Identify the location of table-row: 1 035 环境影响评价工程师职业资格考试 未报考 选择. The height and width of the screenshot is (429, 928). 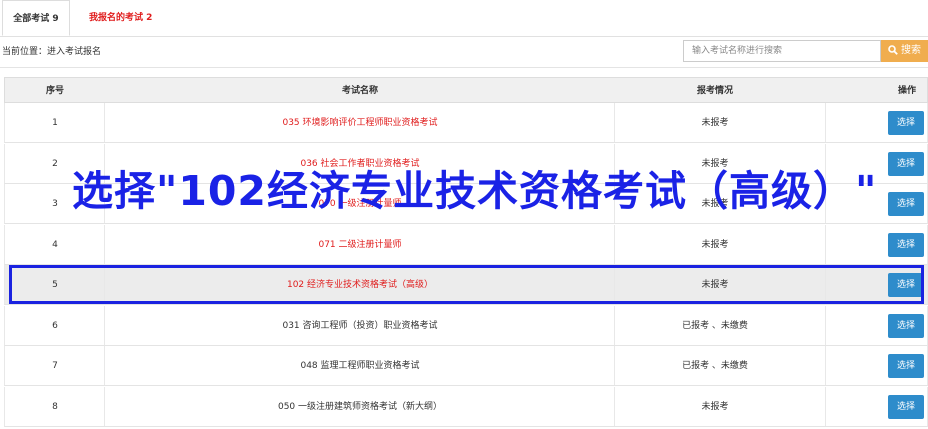
(466, 123).